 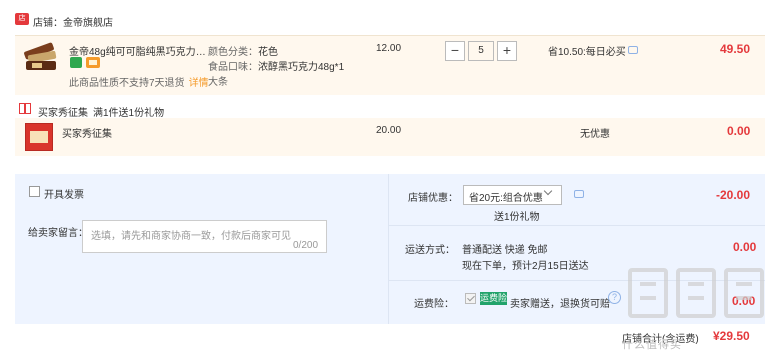 I want to click on attr-flavor-extra: 大条, so click(x=218, y=82).